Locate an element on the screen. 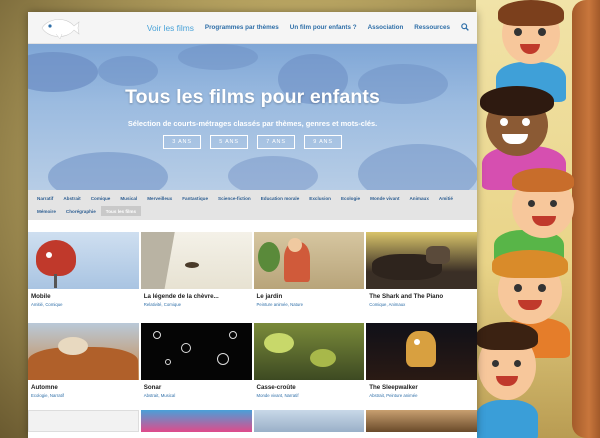 This screenshot has width=600, height=438. tag-memoire: Mémoire is located at coordinates (46, 211).